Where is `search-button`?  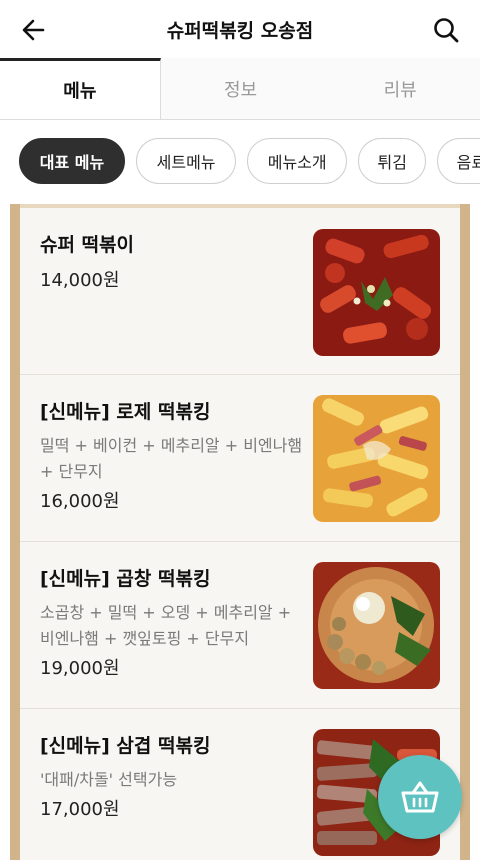 search-button is located at coordinates (446, 30).